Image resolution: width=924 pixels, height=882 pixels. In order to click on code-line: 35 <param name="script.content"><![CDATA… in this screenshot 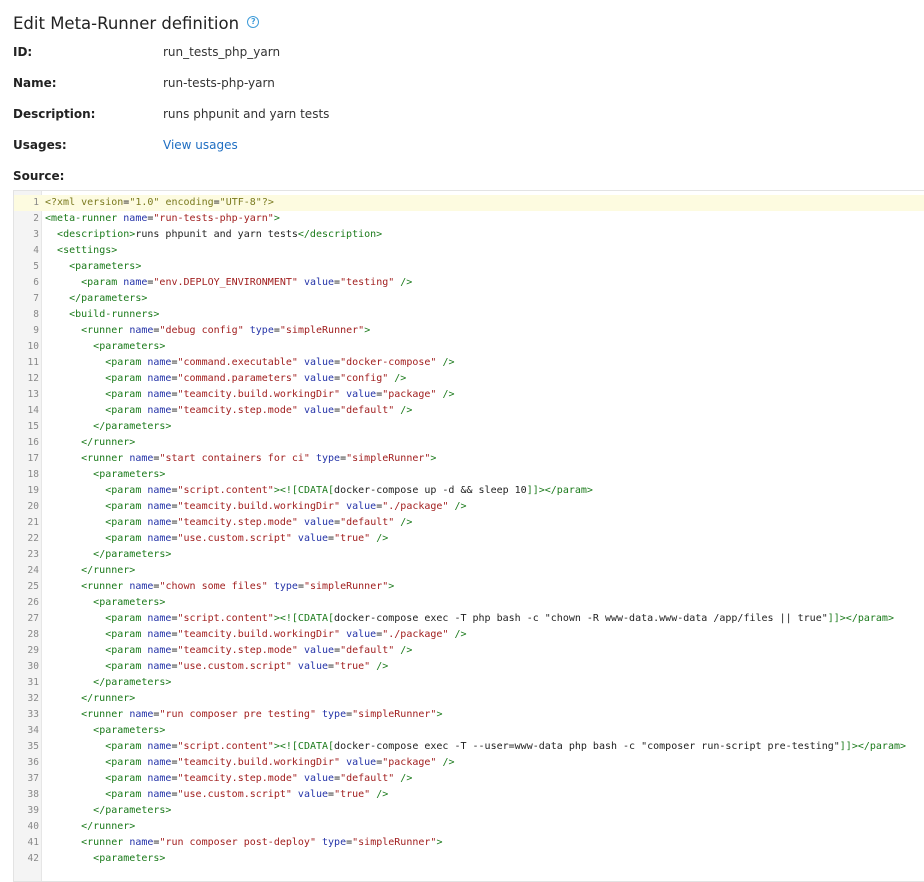, I will do `click(469, 747)`.